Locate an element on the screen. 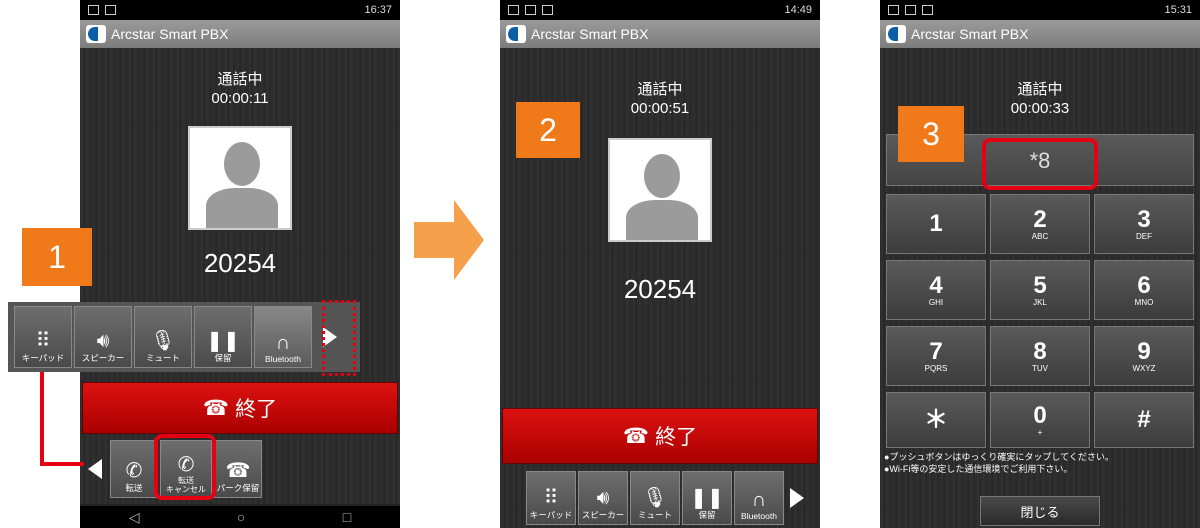 The height and width of the screenshot is (528, 1200). call-duration: 00:00:11 is located at coordinates (240, 98).